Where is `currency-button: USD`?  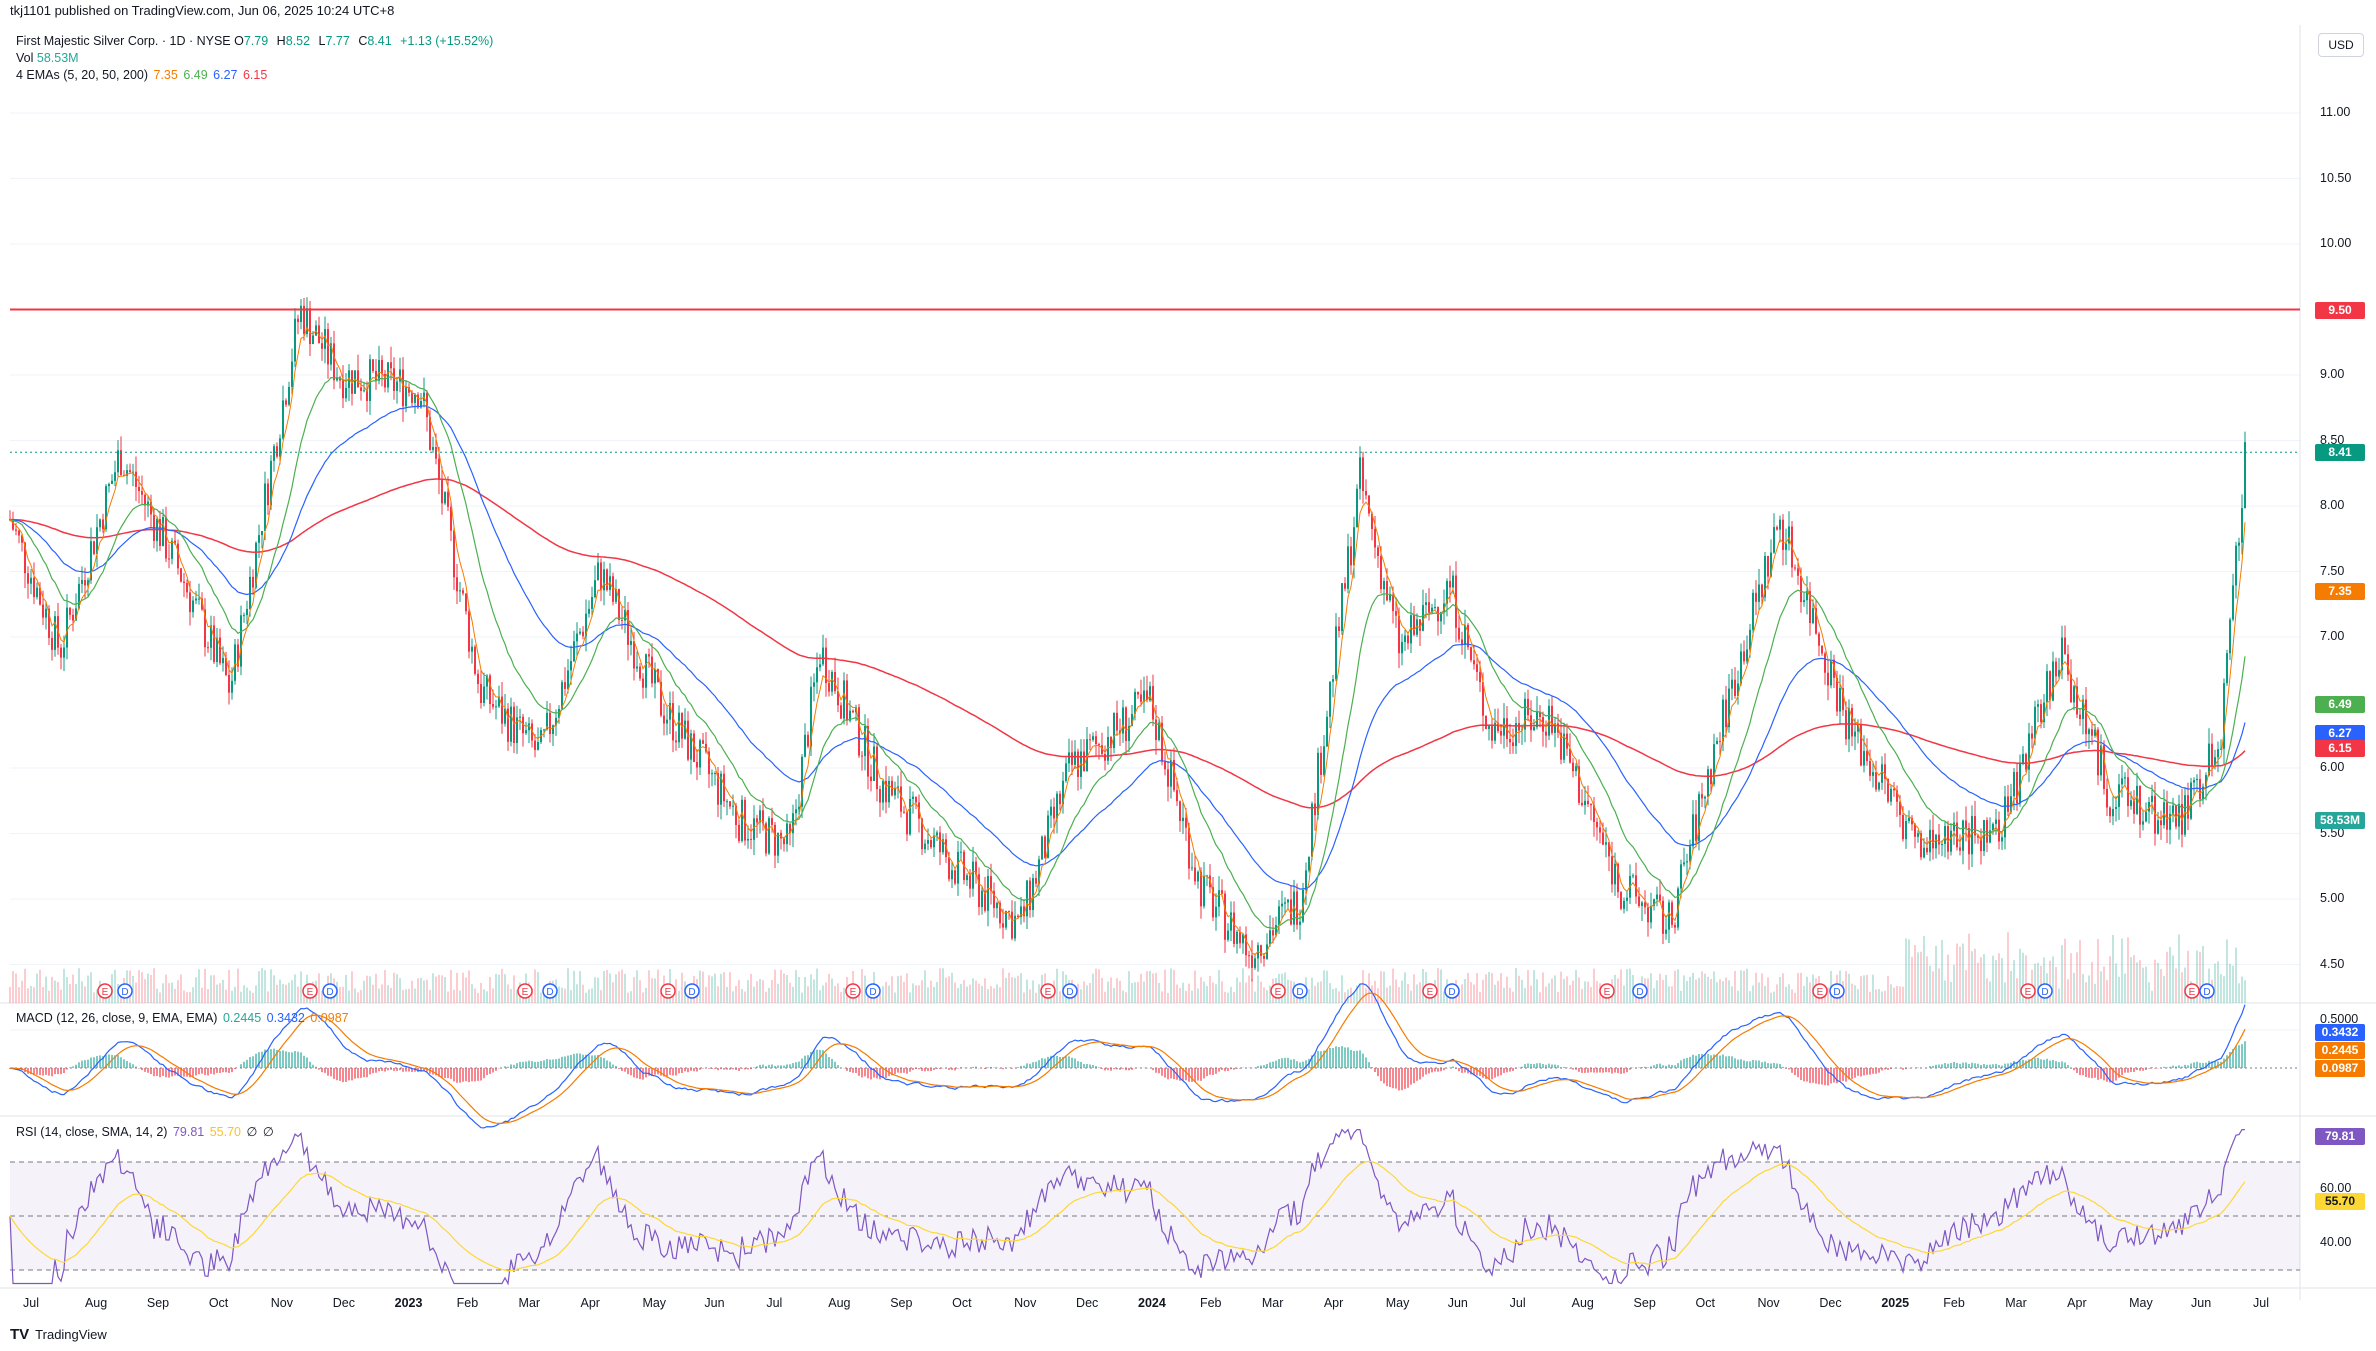 currency-button: USD is located at coordinates (2341, 45).